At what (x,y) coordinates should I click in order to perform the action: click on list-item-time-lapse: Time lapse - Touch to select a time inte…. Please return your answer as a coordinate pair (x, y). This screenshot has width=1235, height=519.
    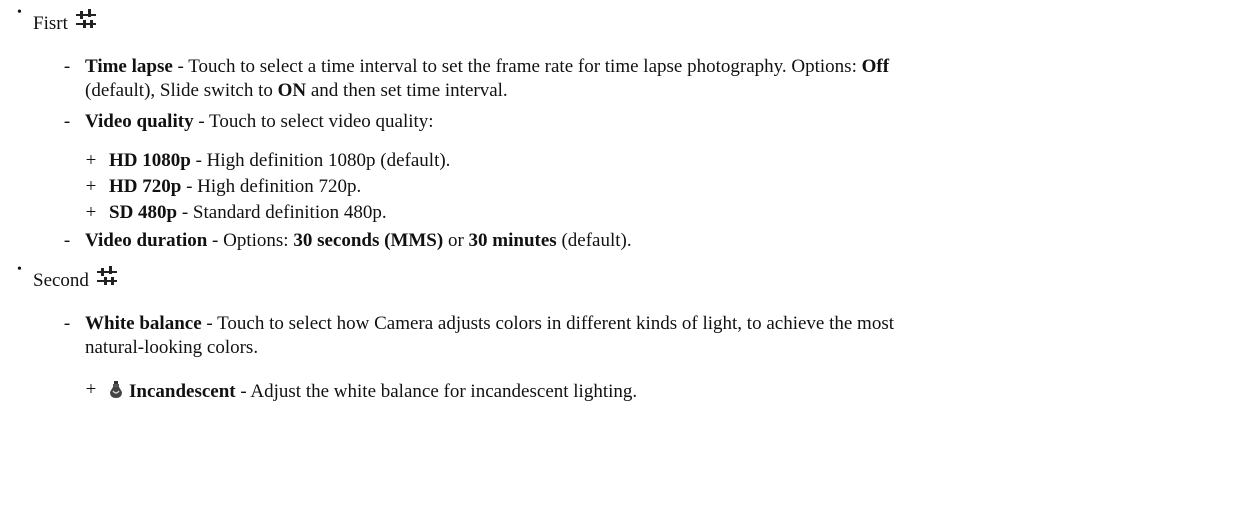
    Looking at the image, I should click on (487, 67).